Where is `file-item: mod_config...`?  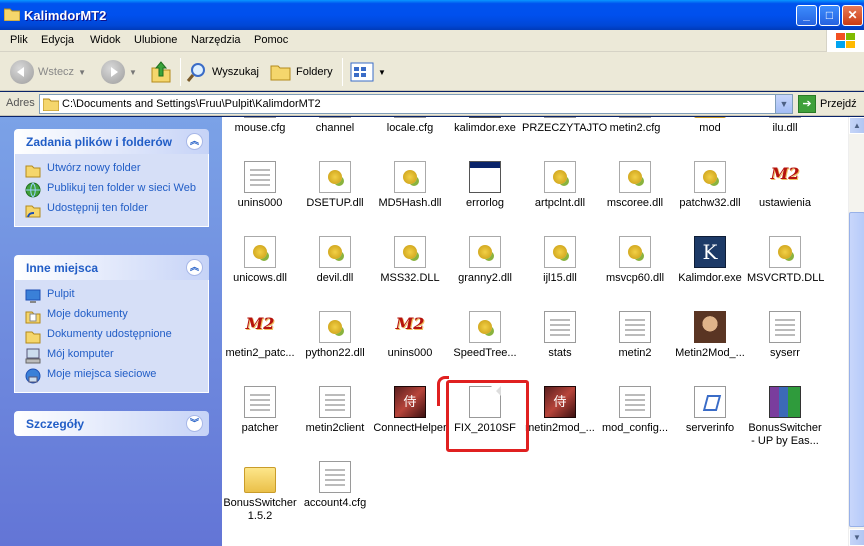 file-item: mod_config... is located at coordinates (635, 410).